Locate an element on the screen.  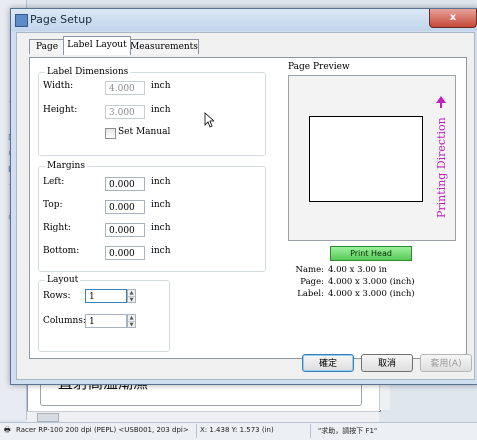
top-margin-label: Top: is located at coordinates (53, 205).